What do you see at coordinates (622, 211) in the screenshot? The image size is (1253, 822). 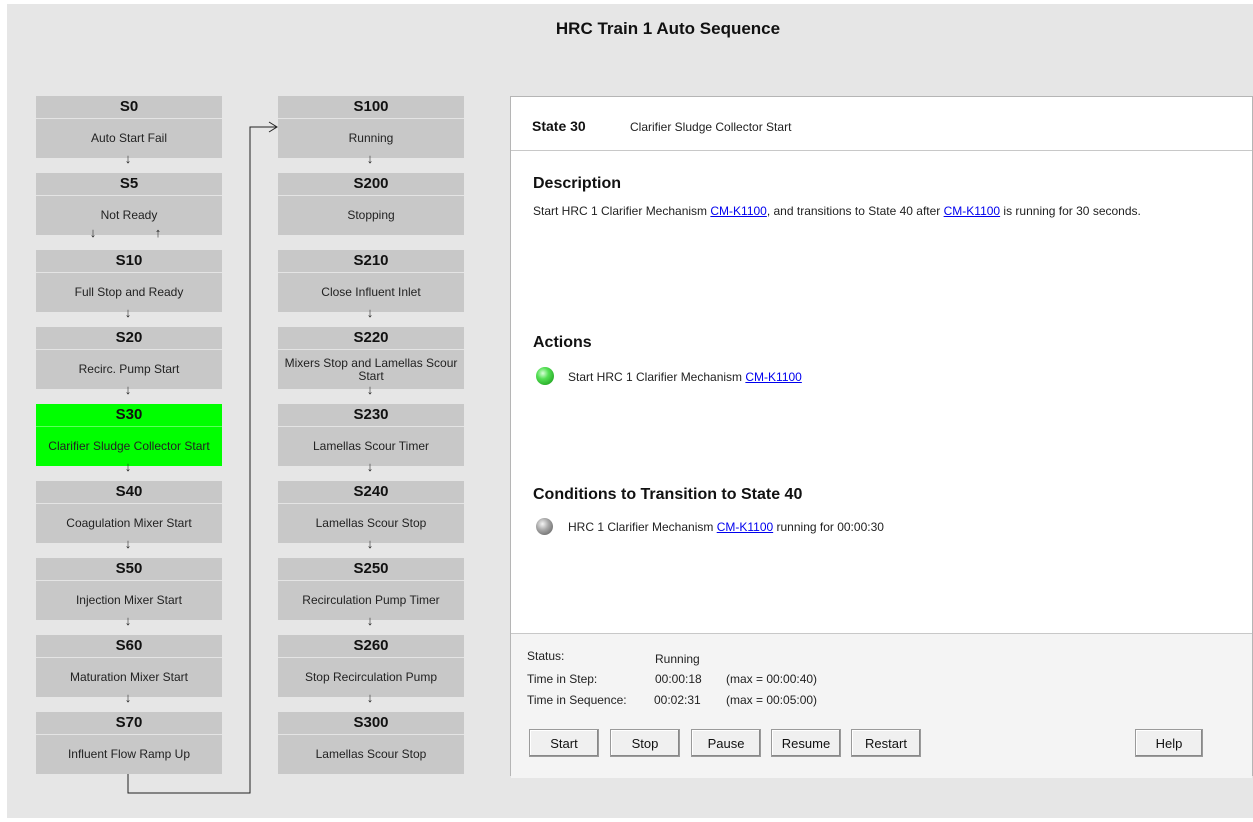 I see `description-text-part: Start HRC 1 Clarifier Mechanism` at bounding box center [622, 211].